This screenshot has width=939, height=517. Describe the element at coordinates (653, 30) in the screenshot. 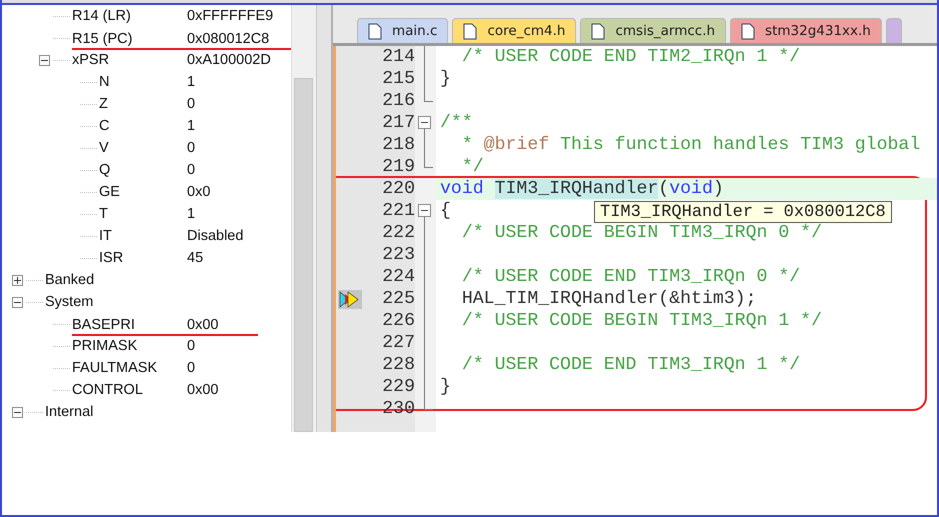

I see `editor-tab: cmsis_armcc.h` at that location.